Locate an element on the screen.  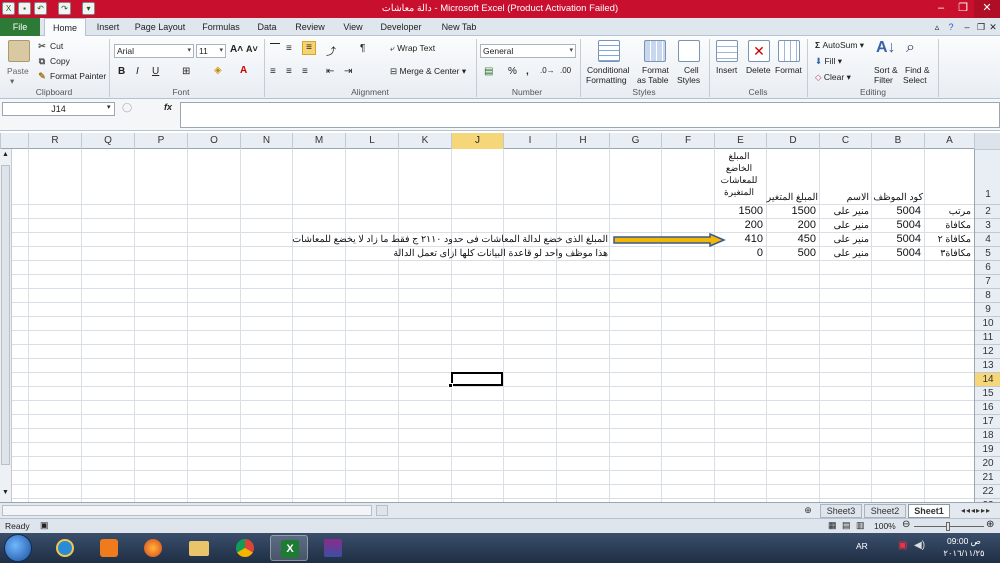
find-select-label: Find & is located at coordinates (917, 70).